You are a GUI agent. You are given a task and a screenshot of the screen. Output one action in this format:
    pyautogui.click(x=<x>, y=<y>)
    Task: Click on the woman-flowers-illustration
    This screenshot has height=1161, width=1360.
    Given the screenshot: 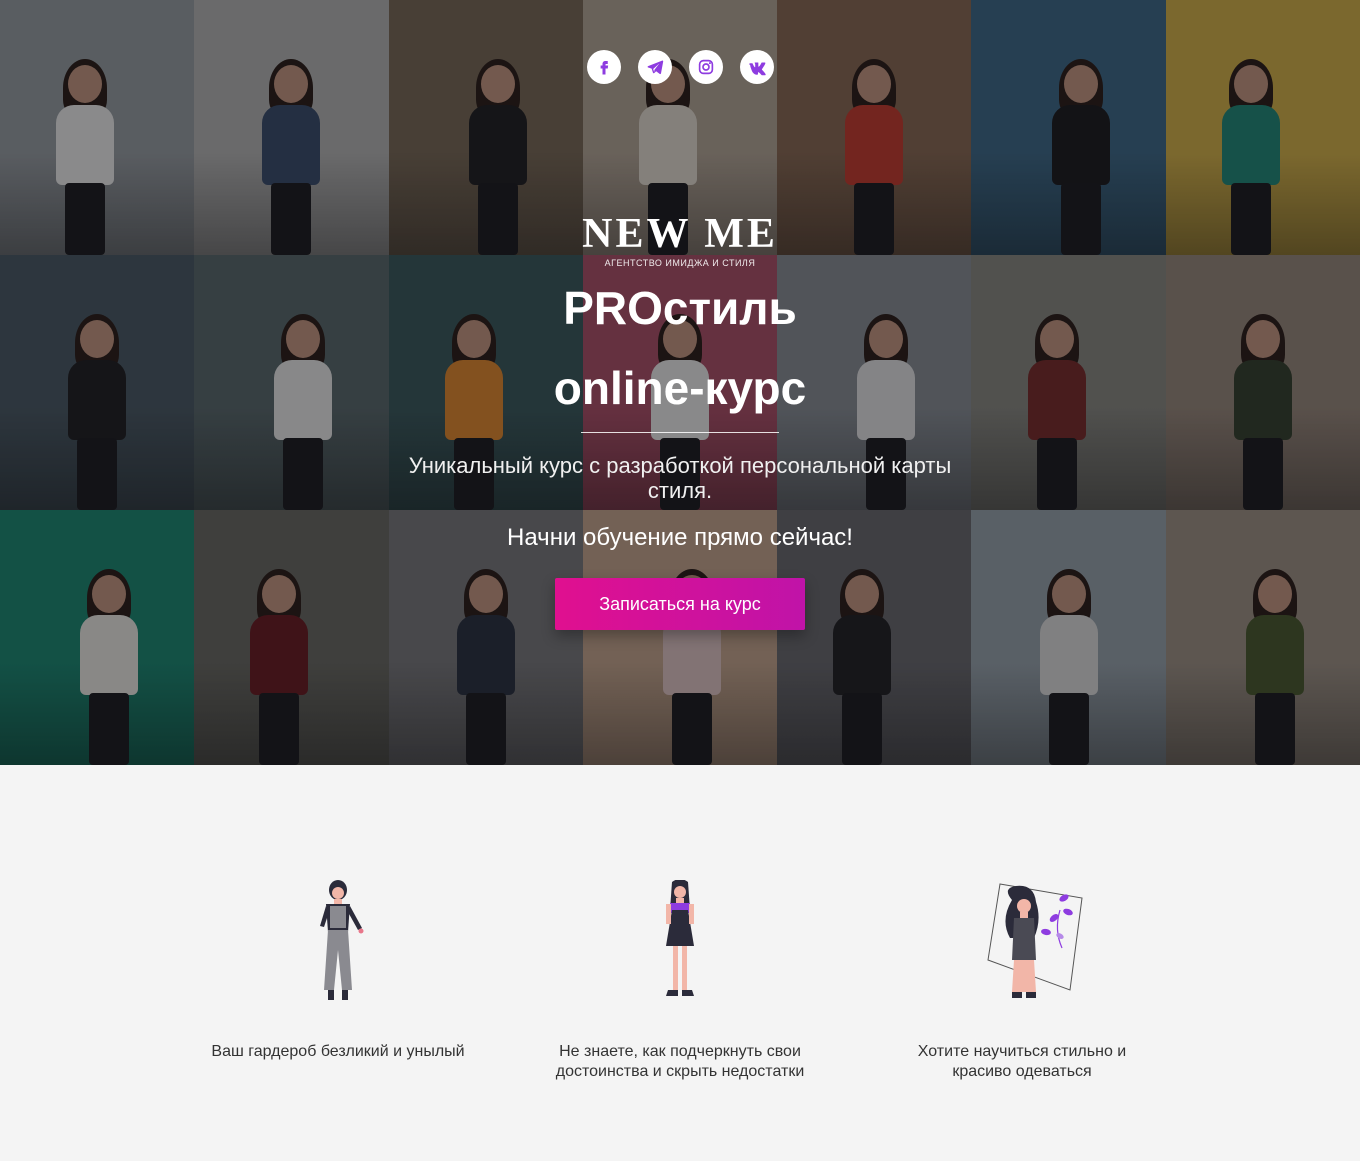 What is the action you would take?
    pyautogui.click(x=1035, y=940)
    